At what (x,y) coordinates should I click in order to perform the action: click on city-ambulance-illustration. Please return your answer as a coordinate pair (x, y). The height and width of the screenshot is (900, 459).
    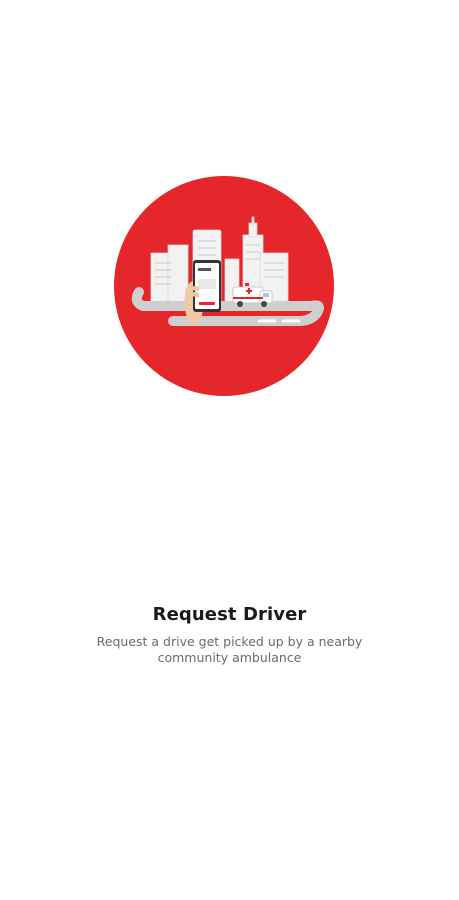
    Looking at the image, I should click on (224, 286).